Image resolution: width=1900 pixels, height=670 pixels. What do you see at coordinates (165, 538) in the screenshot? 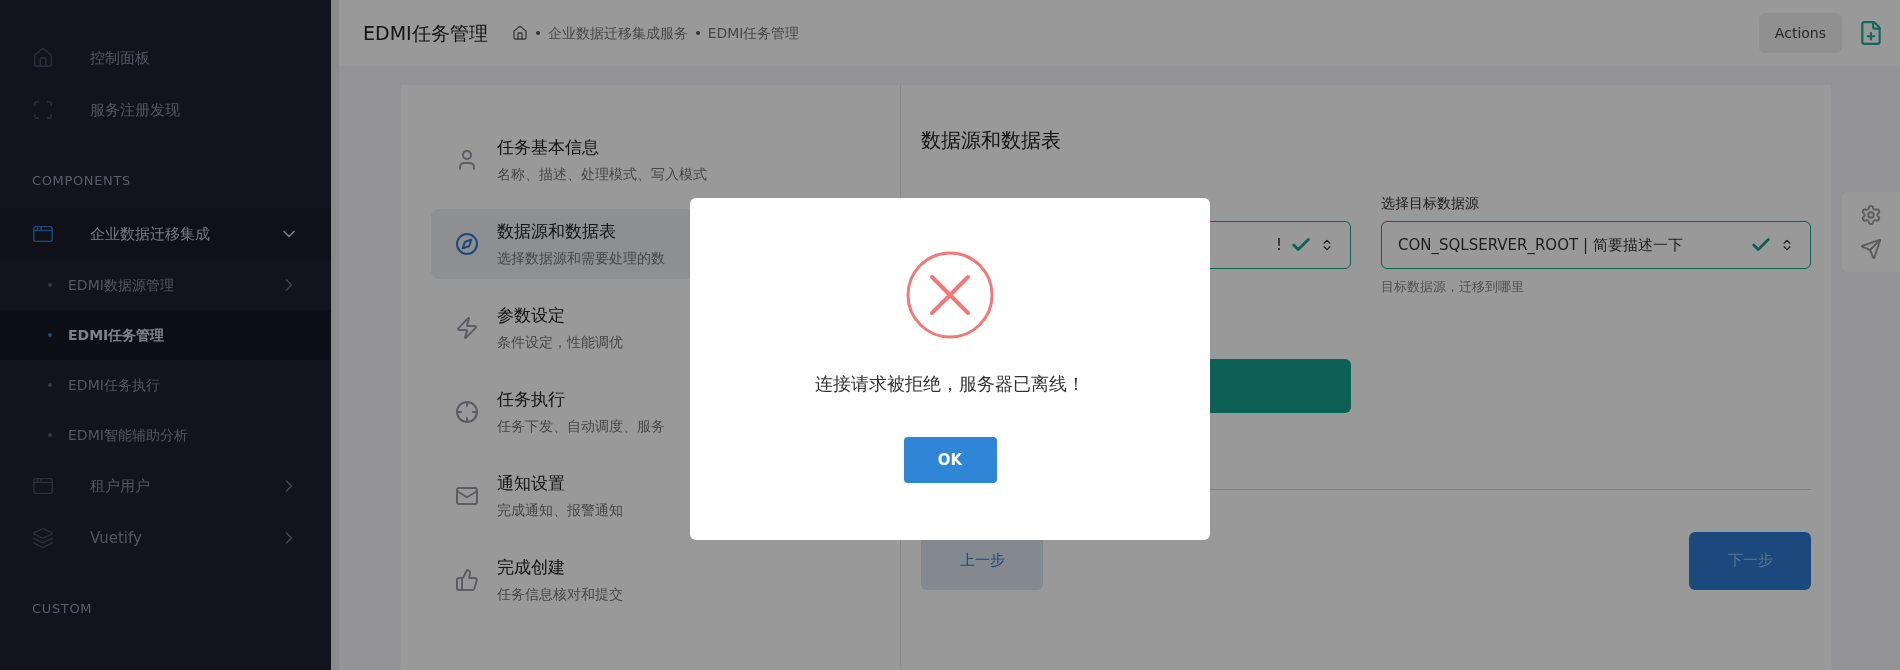
I see `sidebar-item: Vuetify` at bounding box center [165, 538].